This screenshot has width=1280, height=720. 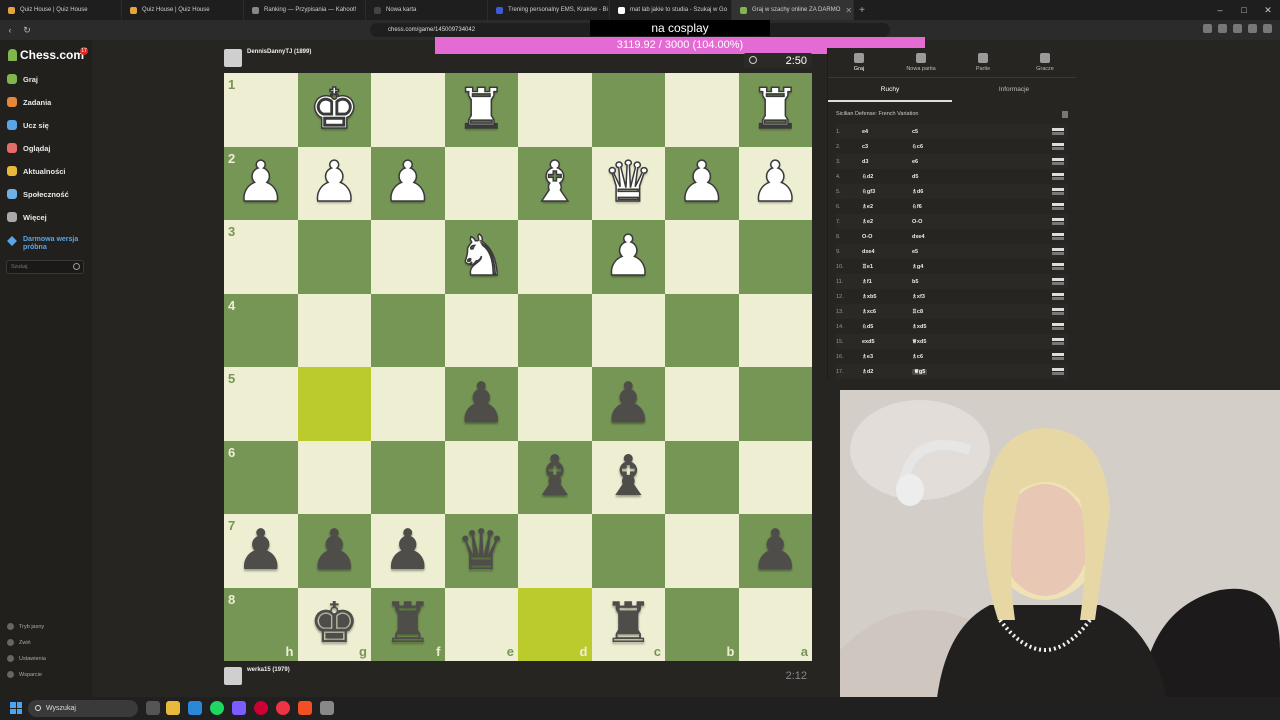 What do you see at coordinates (887, 192) in the screenshot?
I see `white-move: ♘gf3` at bounding box center [887, 192].